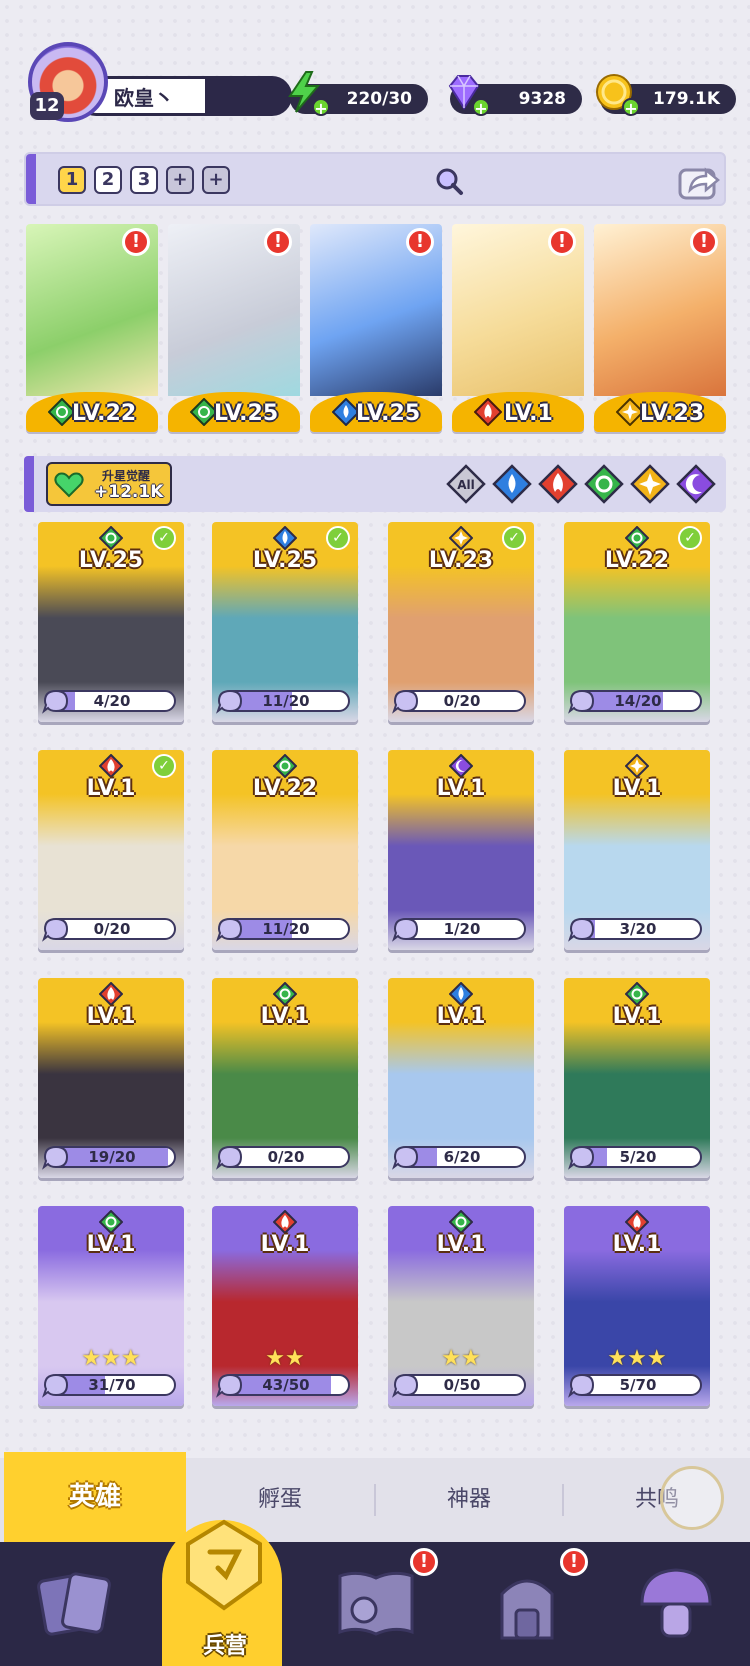  Describe the element at coordinates (375, 1497) in the screenshot. I see `collection-subtabs: 英雄 孵蛋 神器 共鸣` at that location.